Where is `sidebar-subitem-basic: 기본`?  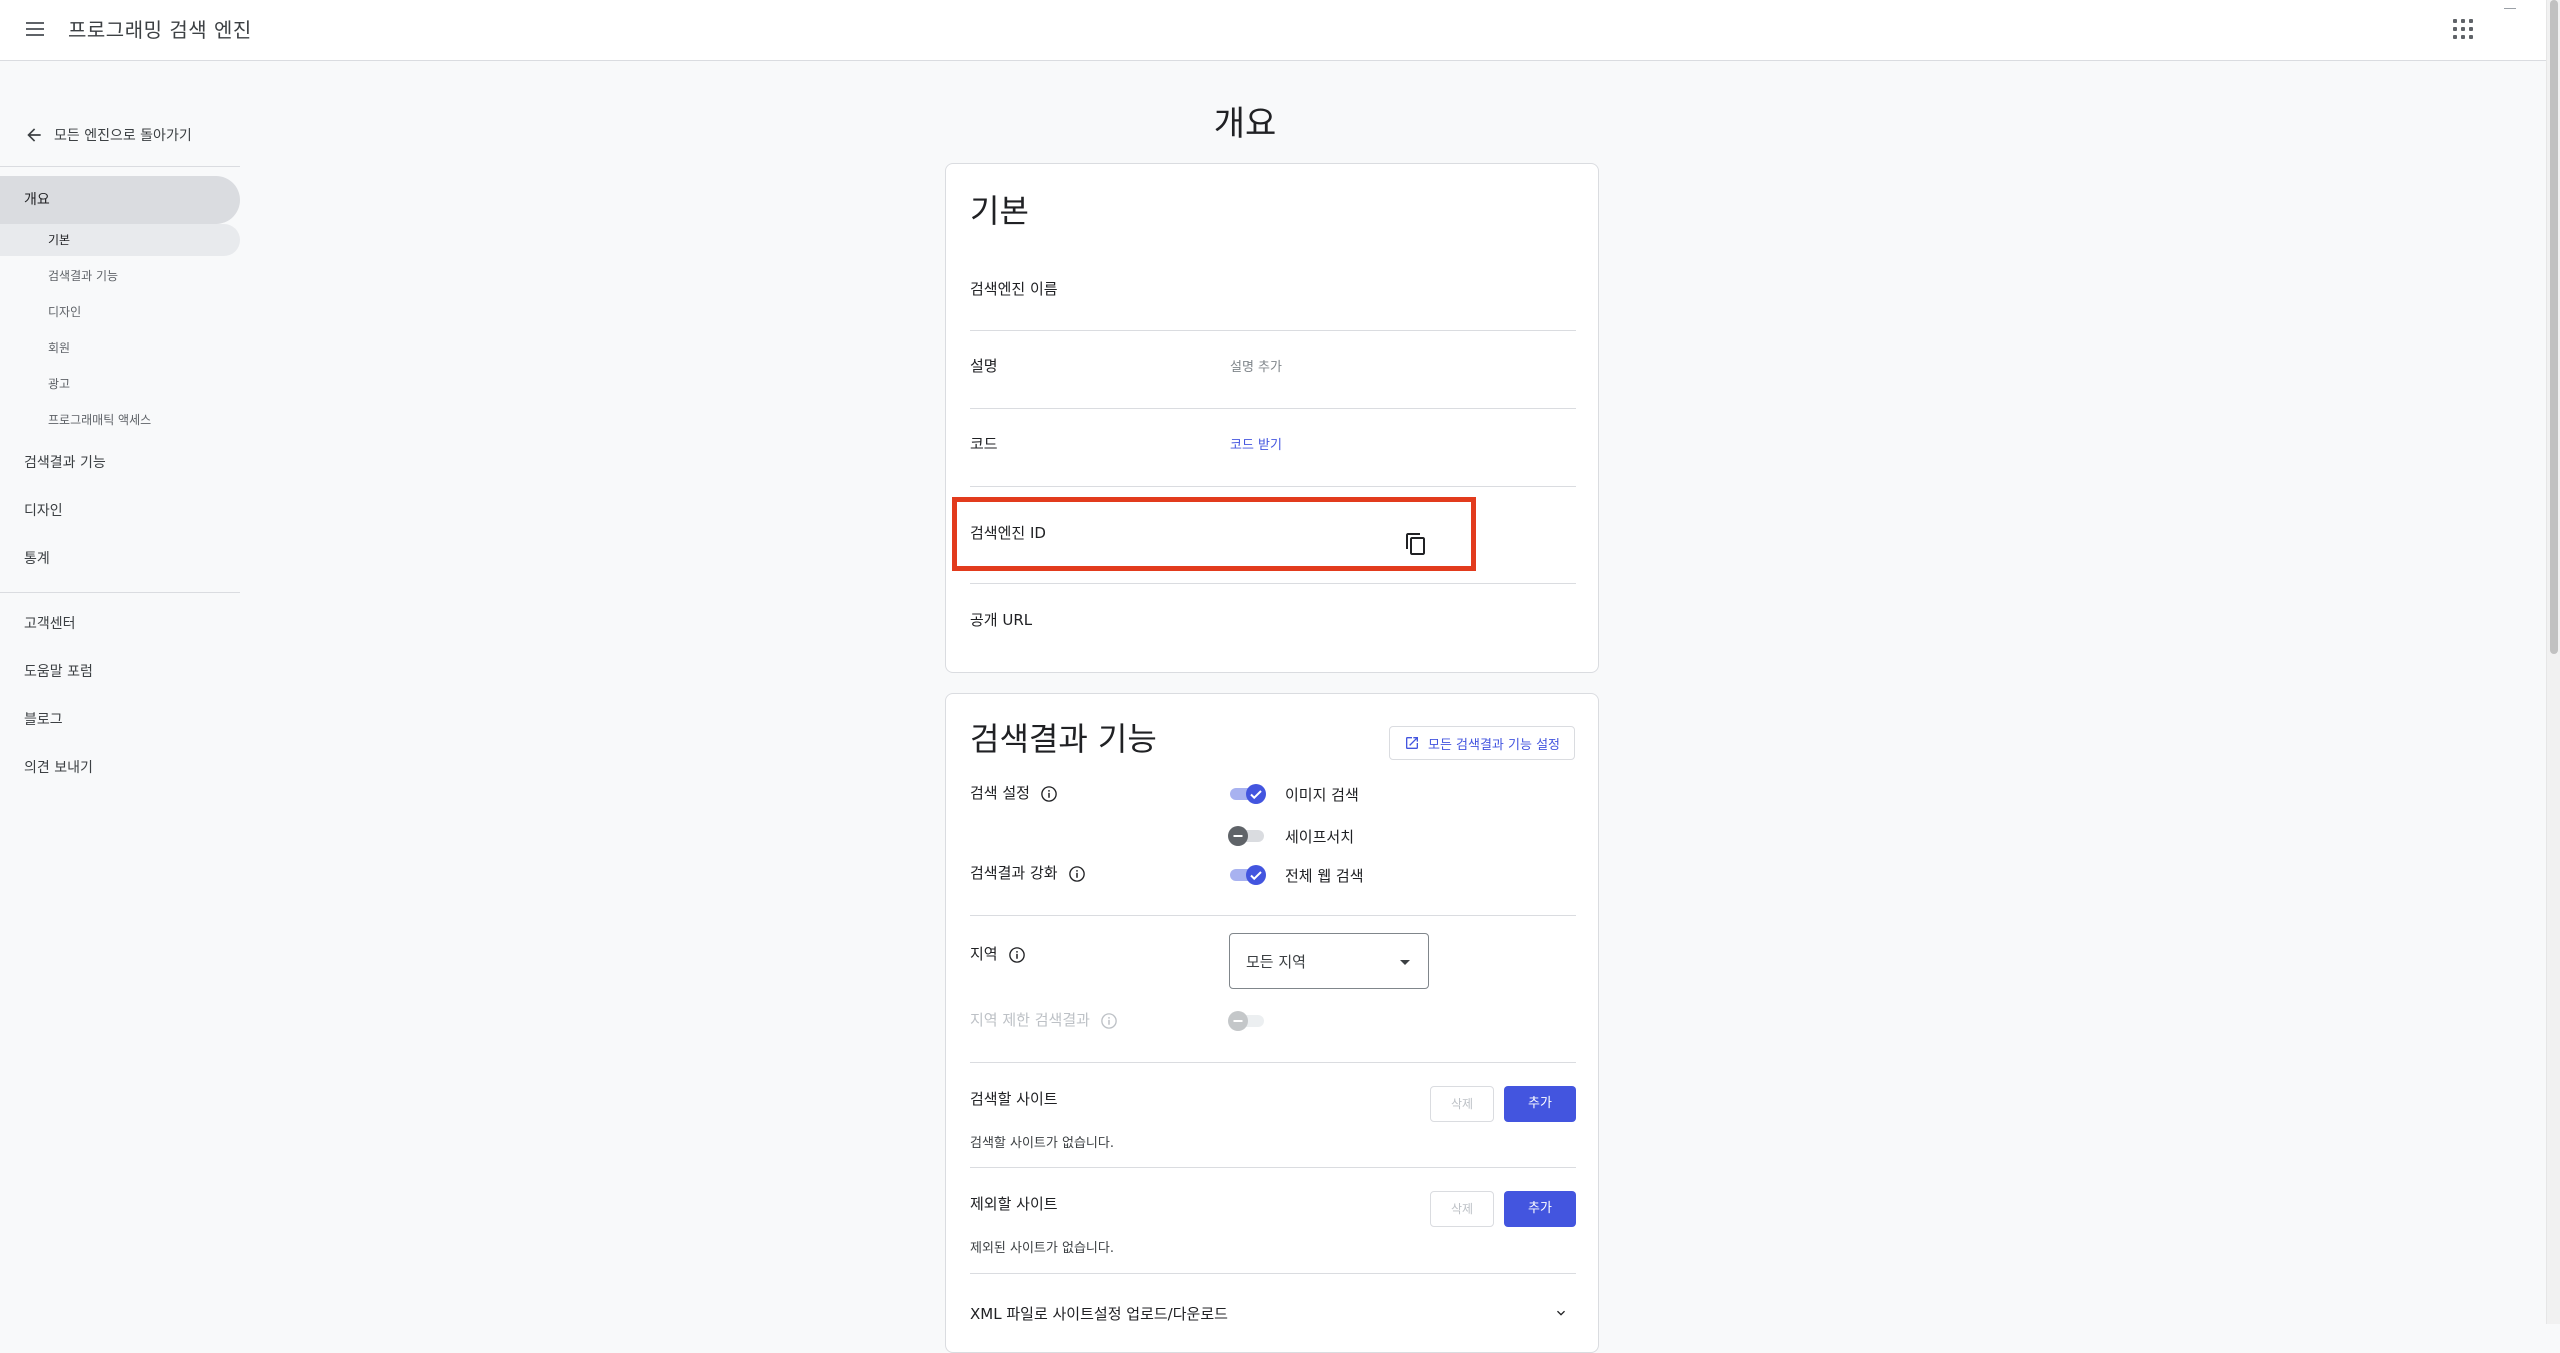
sidebar-subitem-basic: 기본 is located at coordinates (120, 240).